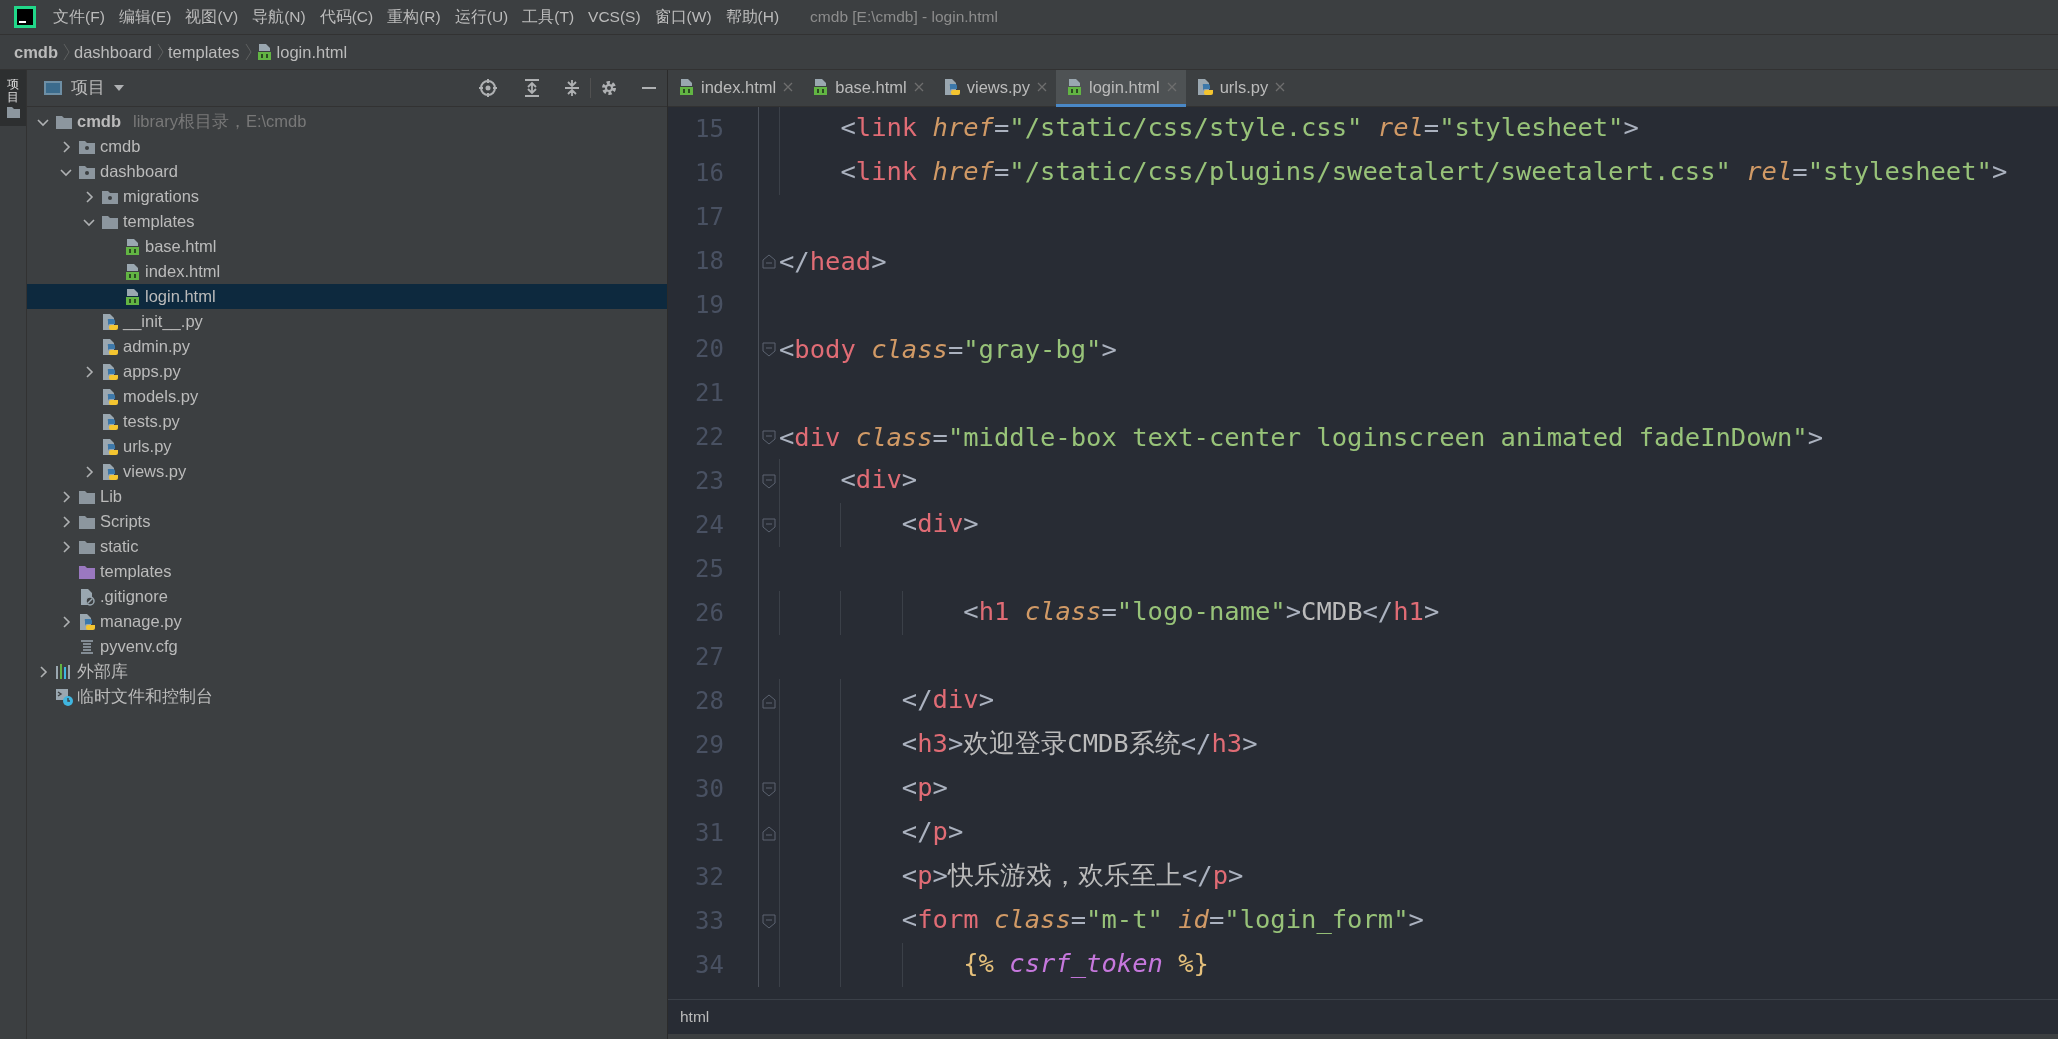  What do you see at coordinates (347, 696) in the screenshot?
I see `tree-item: 临时文件和控制台` at bounding box center [347, 696].